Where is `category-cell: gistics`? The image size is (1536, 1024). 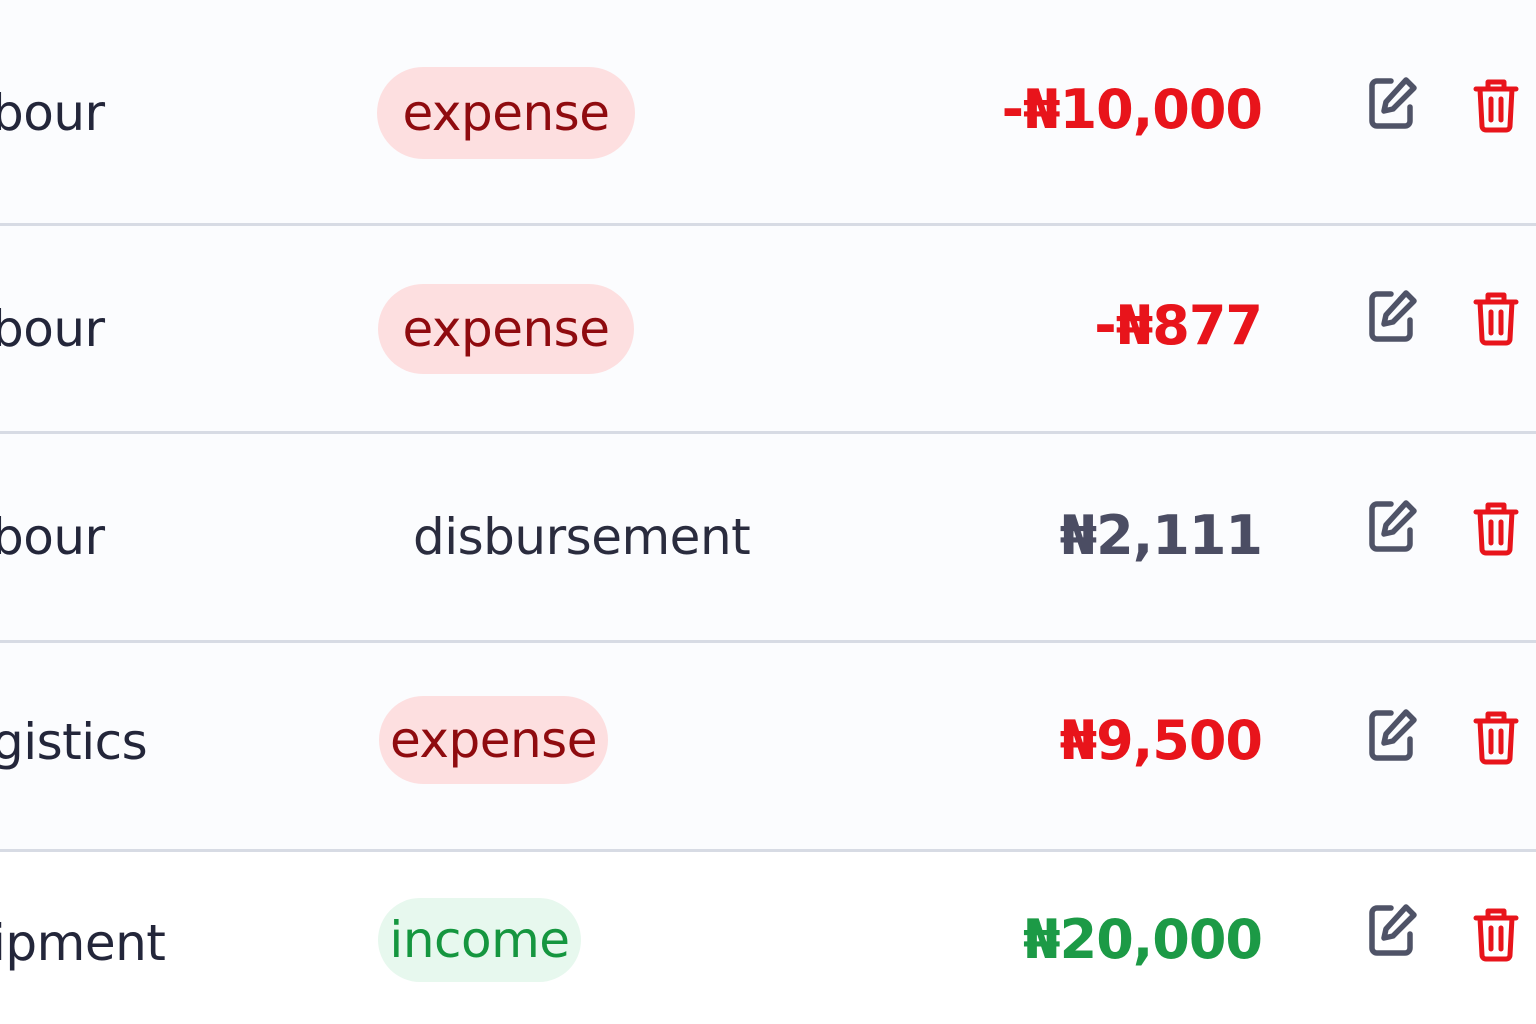 category-cell: gistics is located at coordinates (74, 742).